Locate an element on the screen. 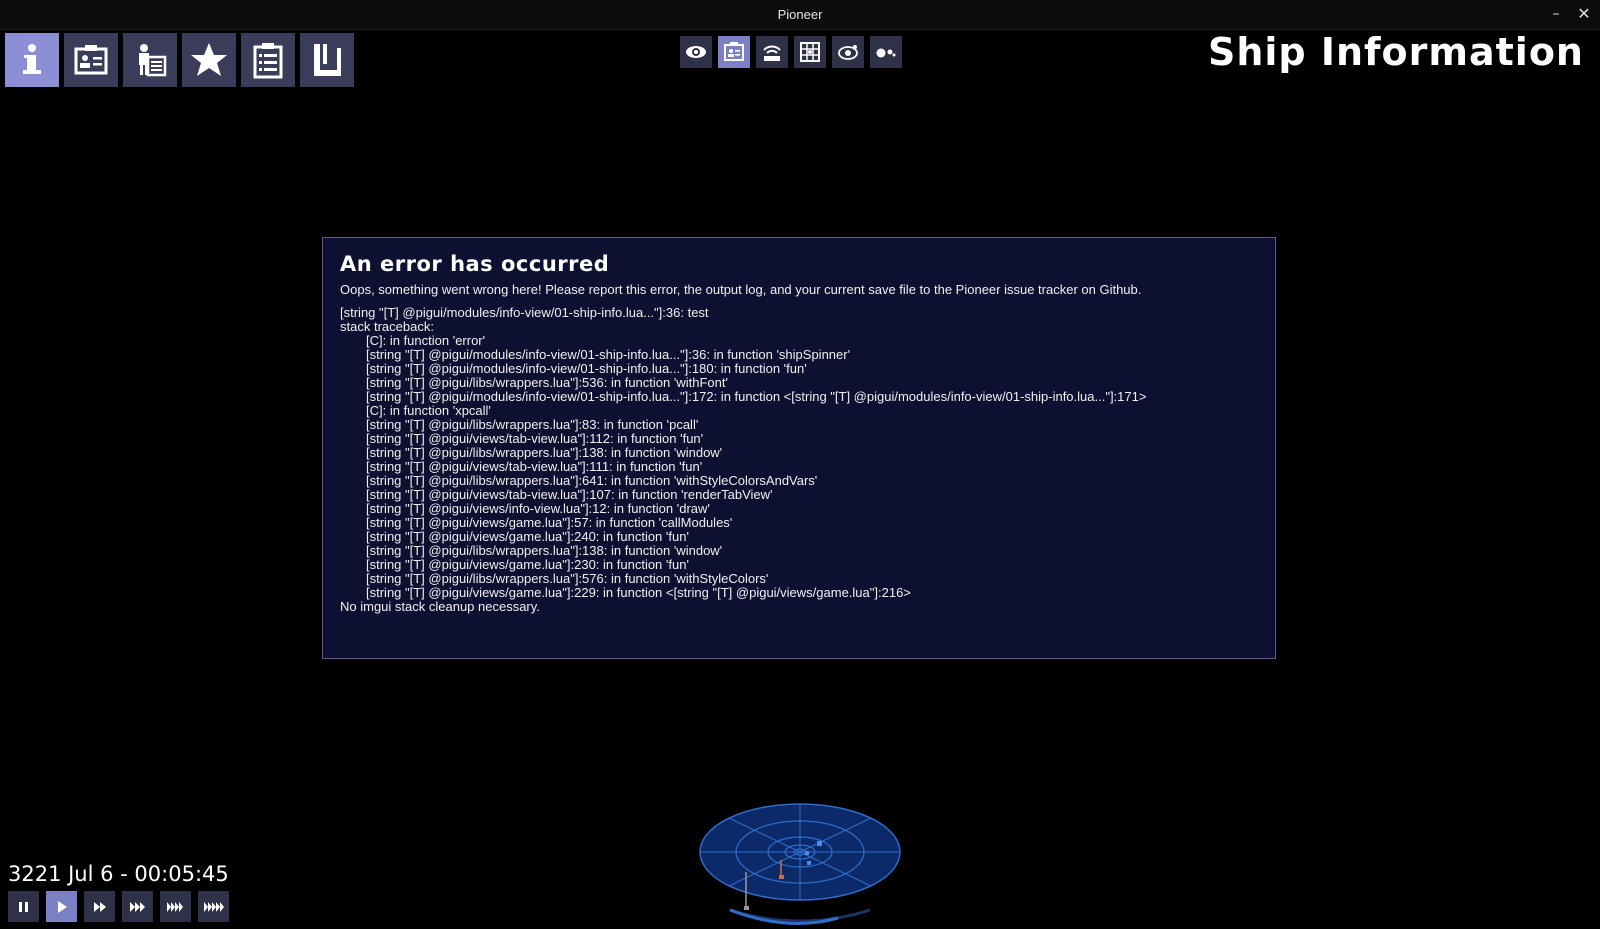 The image size is (1600, 929). world-view-button is located at coordinates (696, 52).